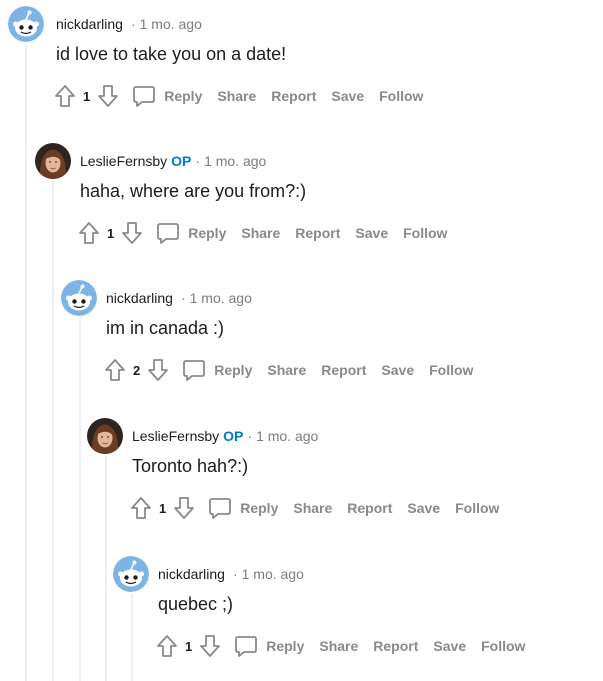 This screenshot has width=603, height=681. I want to click on comment-actions: 2 Reply Share Report Save Follow, so click(288, 370).